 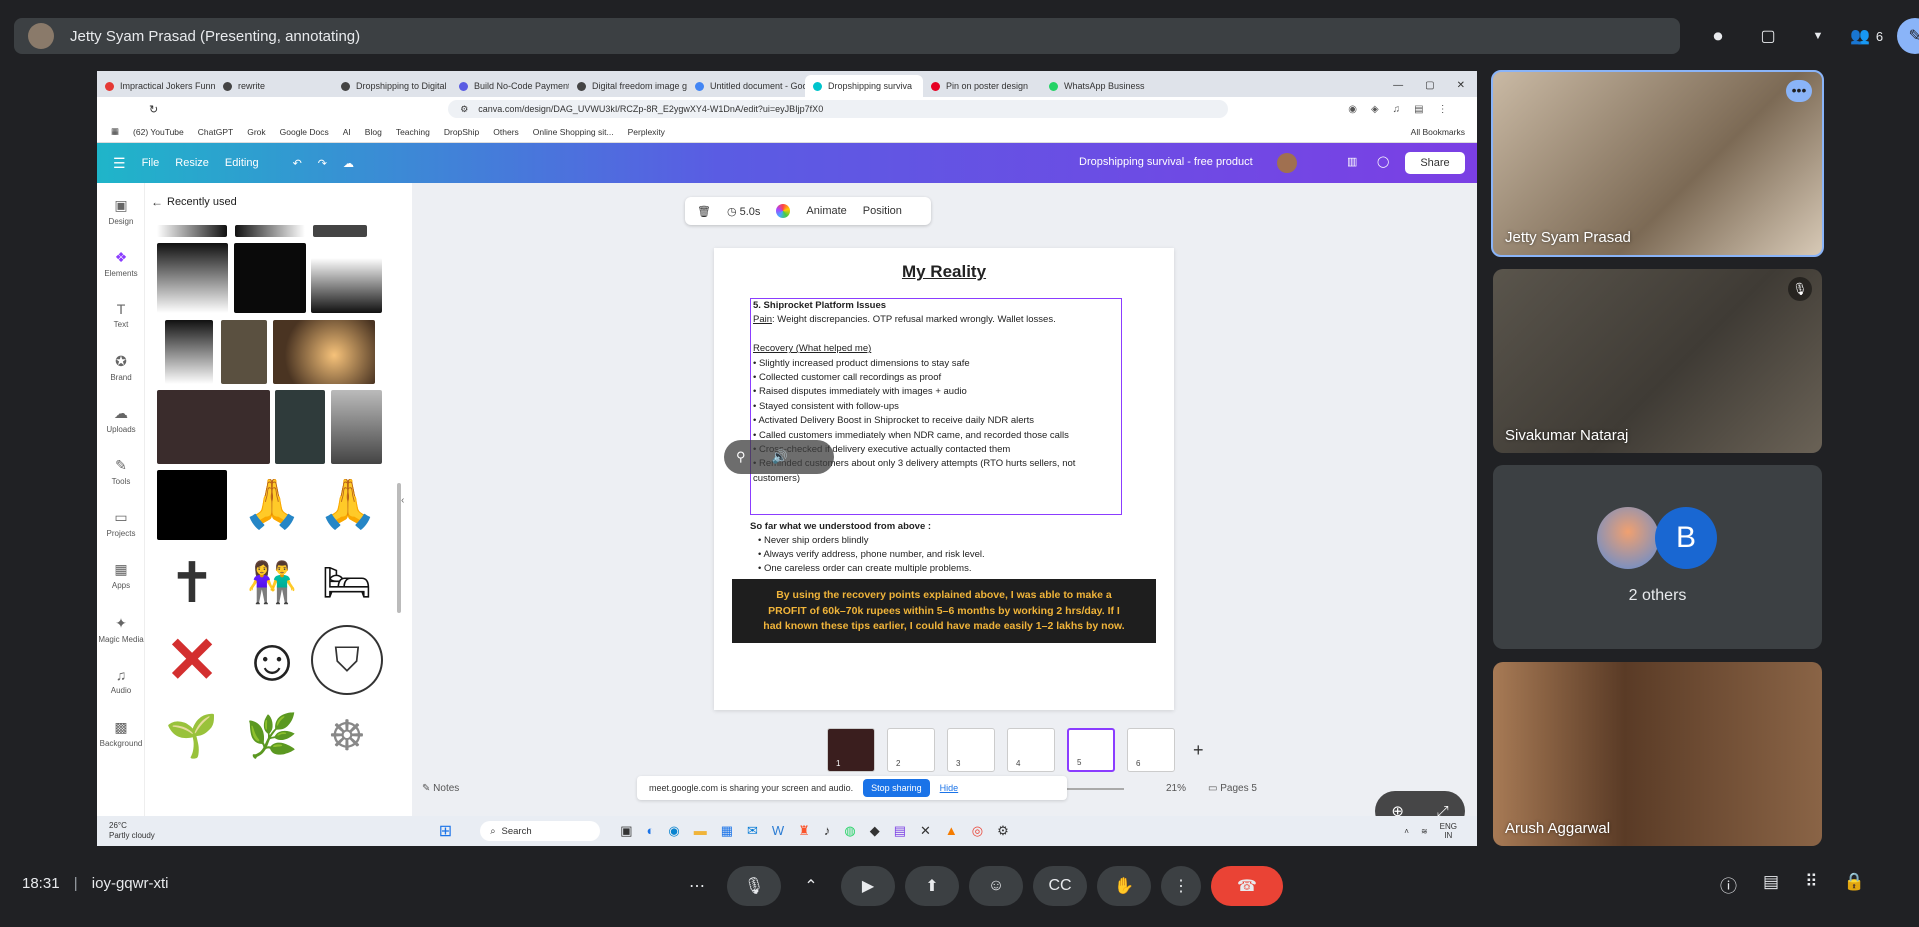 I want to click on collapse-panel-icon: ‹, so click(x=402, y=500).